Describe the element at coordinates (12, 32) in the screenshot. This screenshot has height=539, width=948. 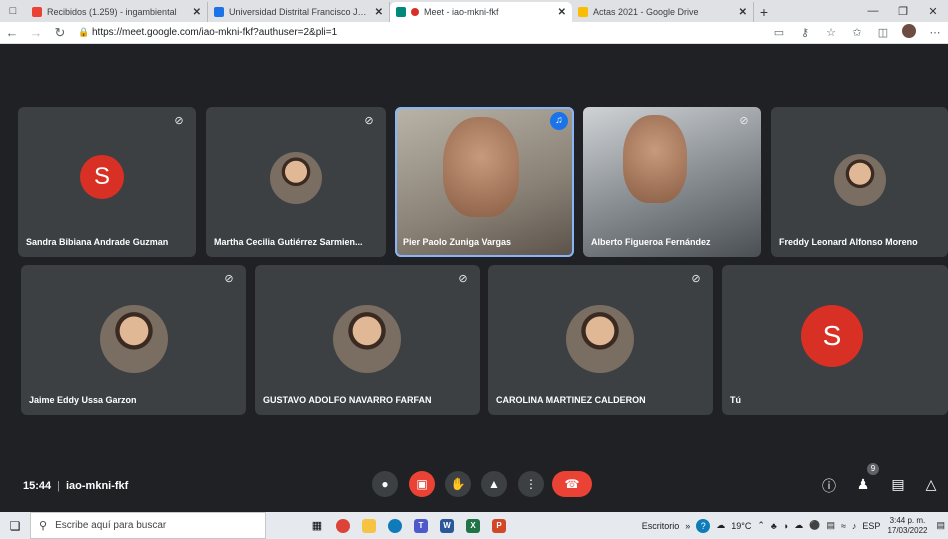
I see `back-icon: ←` at that location.